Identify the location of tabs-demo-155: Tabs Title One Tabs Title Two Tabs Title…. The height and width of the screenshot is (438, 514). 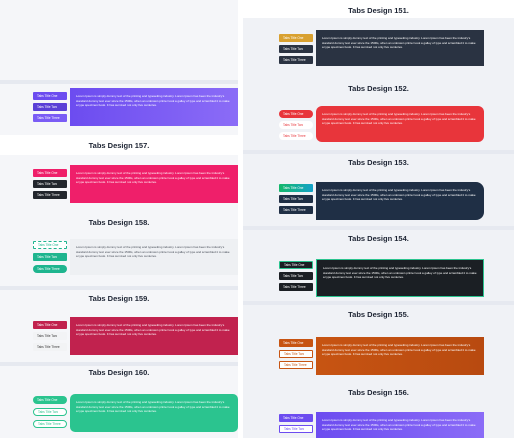
(378, 354).